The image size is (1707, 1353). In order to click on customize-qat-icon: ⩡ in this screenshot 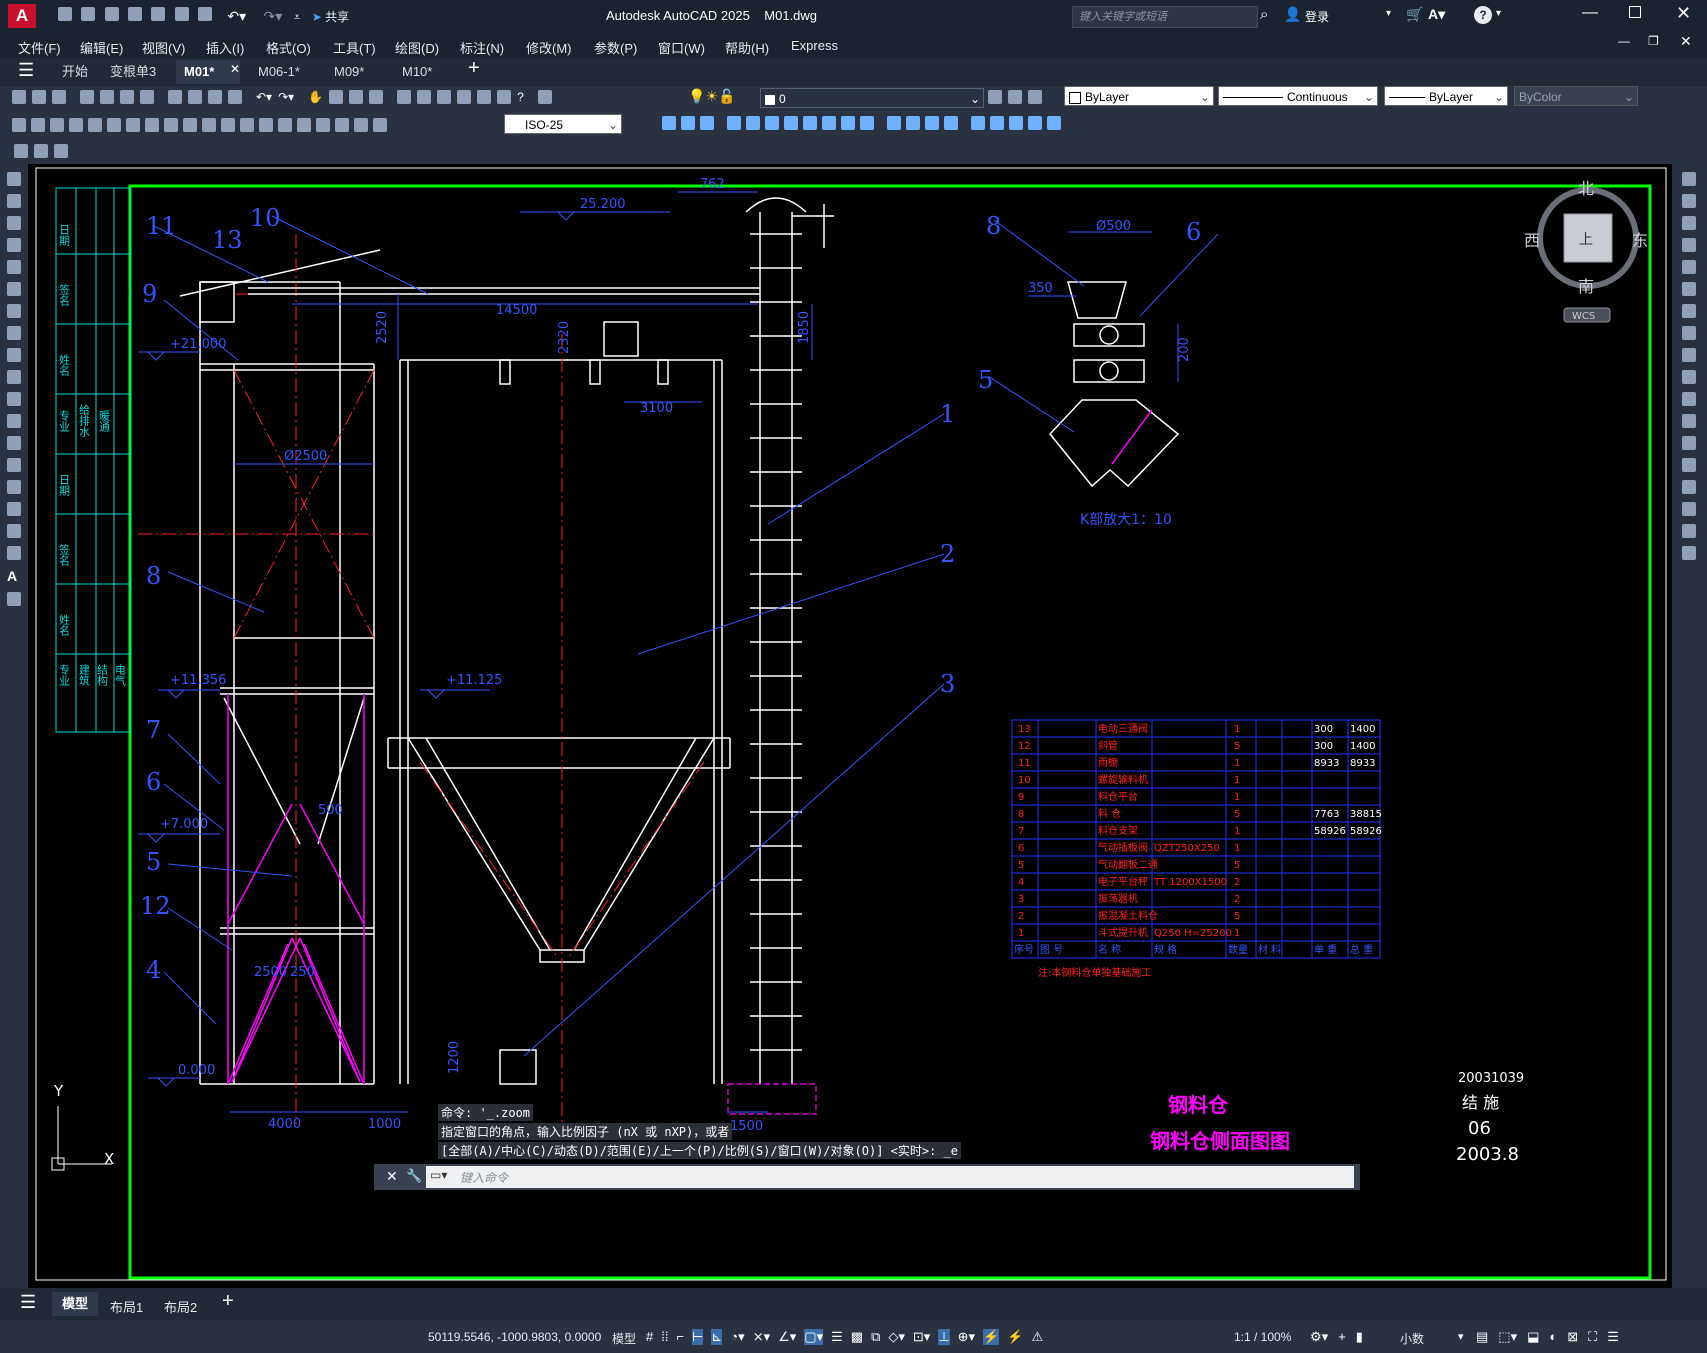, I will do `click(297, 17)`.